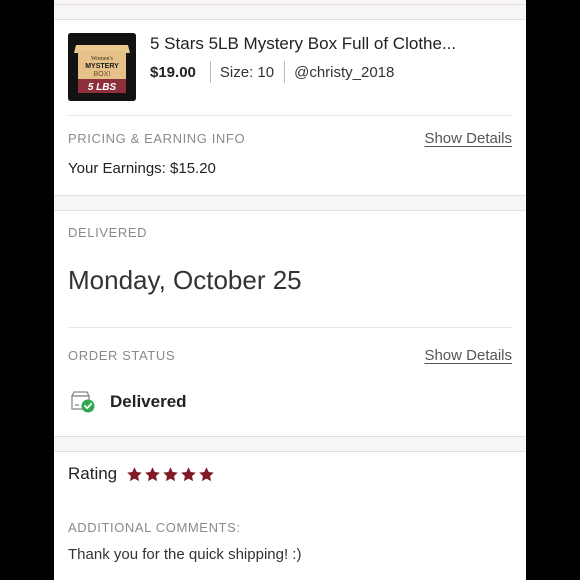 This screenshot has height=580, width=580. What do you see at coordinates (142, 168) in the screenshot?
I see `your-earnings: Your Earnings: $15.20` at bounding box center [142, 168].